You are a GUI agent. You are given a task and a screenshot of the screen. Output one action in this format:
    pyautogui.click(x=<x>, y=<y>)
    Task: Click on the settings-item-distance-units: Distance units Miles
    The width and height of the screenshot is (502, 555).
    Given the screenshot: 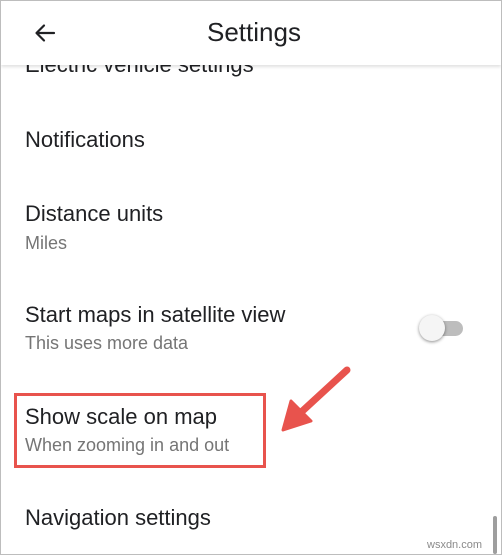 What is the action you would take?
    pyautogui.click(x=251, y=220)
    